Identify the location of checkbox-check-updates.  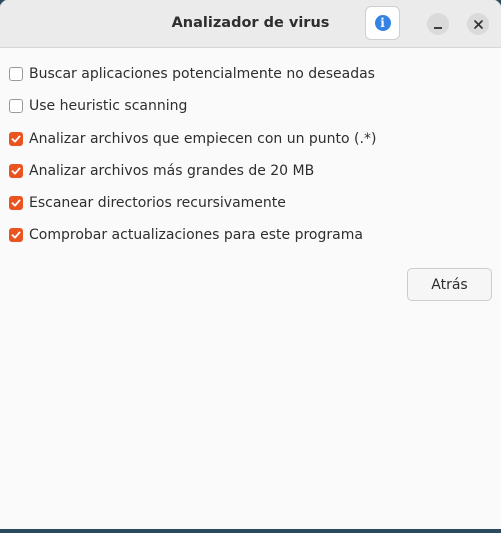
(16, 235).